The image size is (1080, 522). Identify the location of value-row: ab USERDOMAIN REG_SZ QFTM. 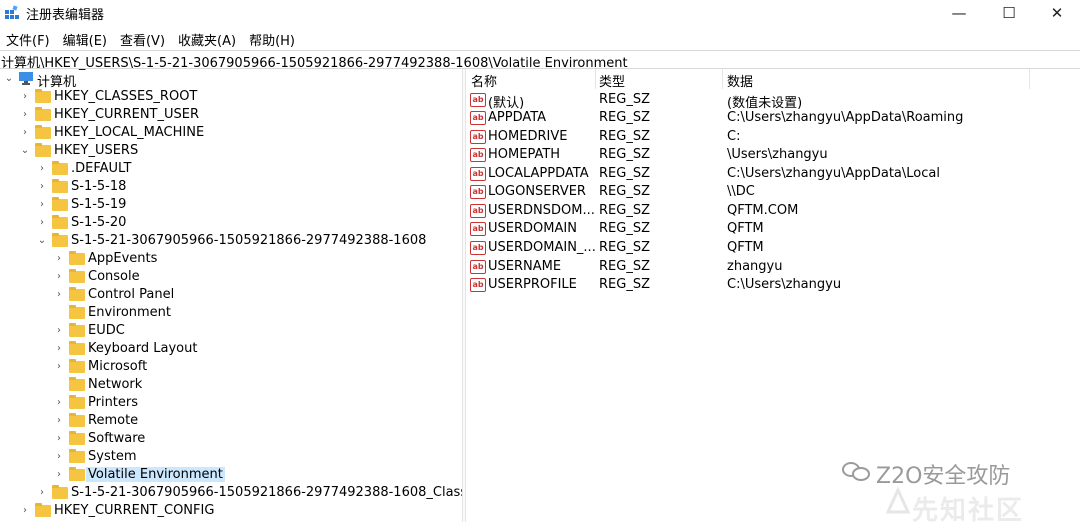
(773, 229).